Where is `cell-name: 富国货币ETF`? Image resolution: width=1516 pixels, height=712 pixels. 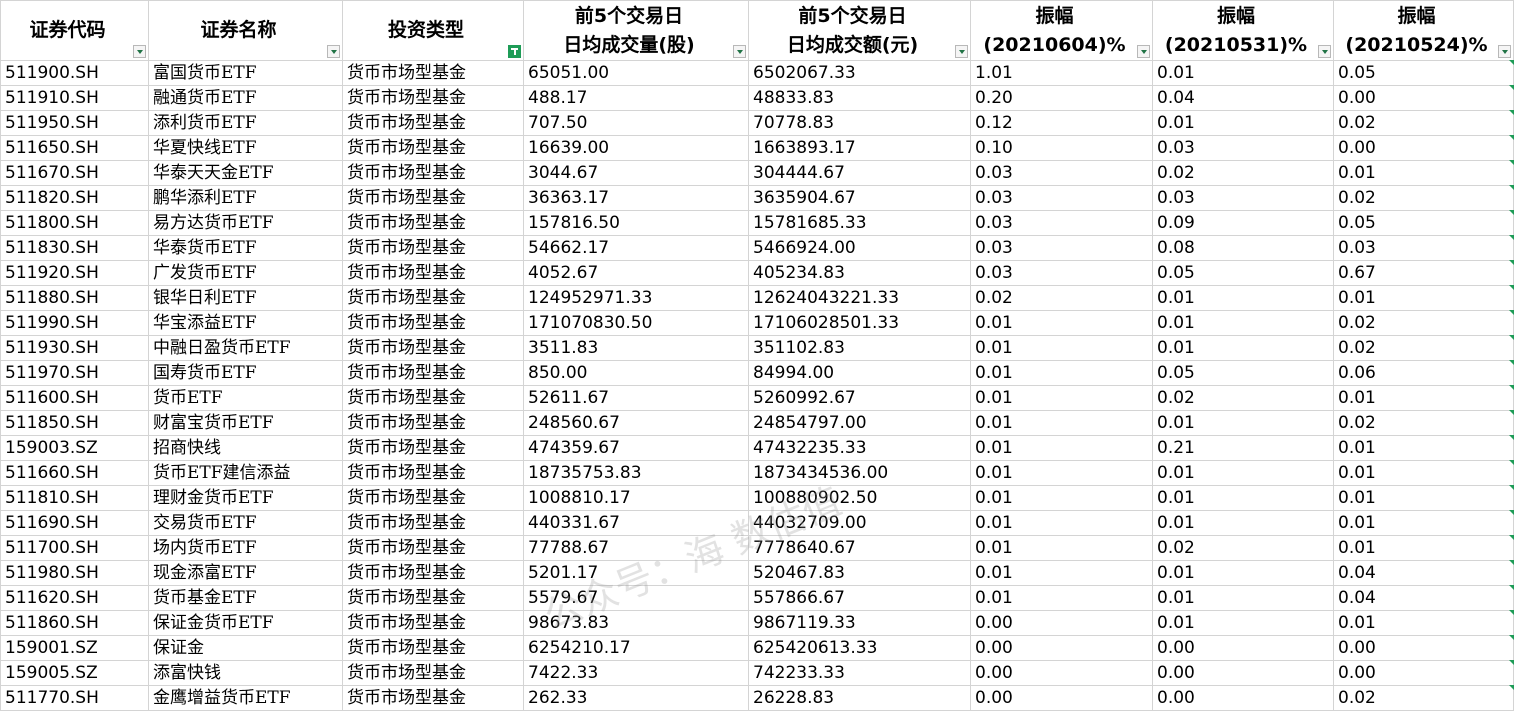 cell-name: 富国货币ETF is located at coordinates (245, 73).